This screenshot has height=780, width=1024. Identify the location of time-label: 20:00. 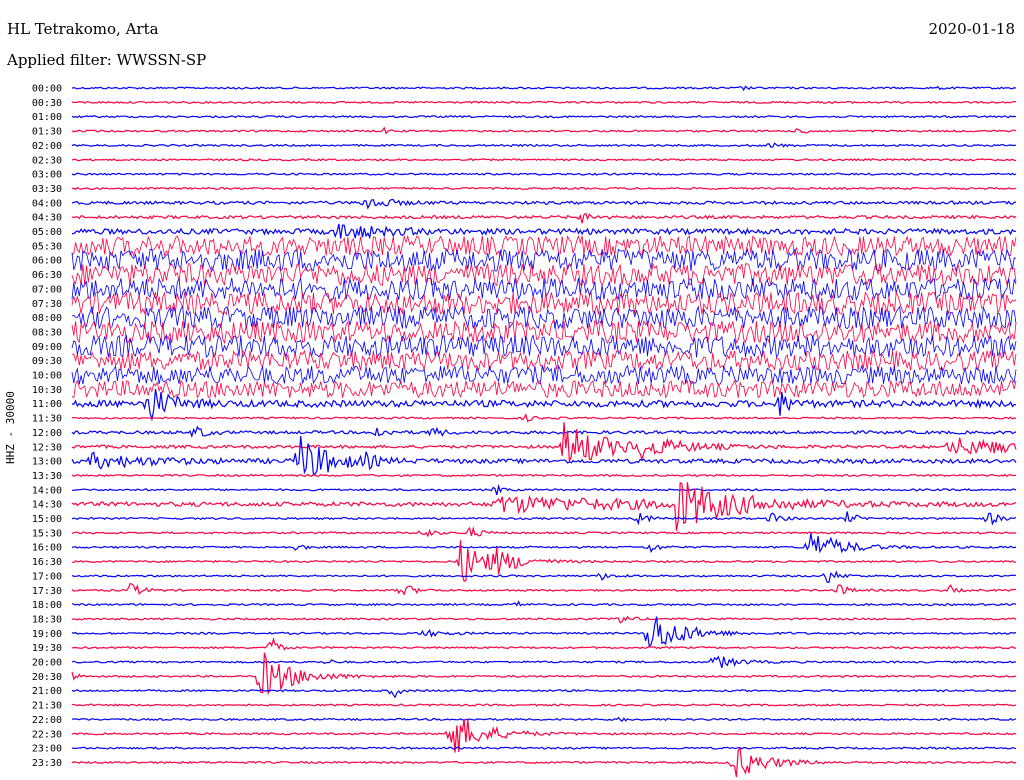
(47, 663).